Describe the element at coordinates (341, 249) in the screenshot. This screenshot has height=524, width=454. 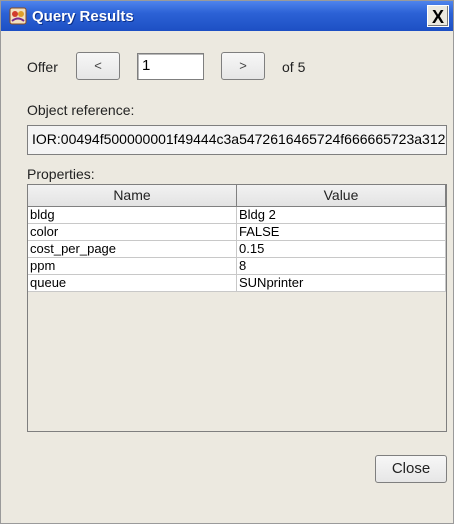
I see `cell-value: 0.15` at that location.